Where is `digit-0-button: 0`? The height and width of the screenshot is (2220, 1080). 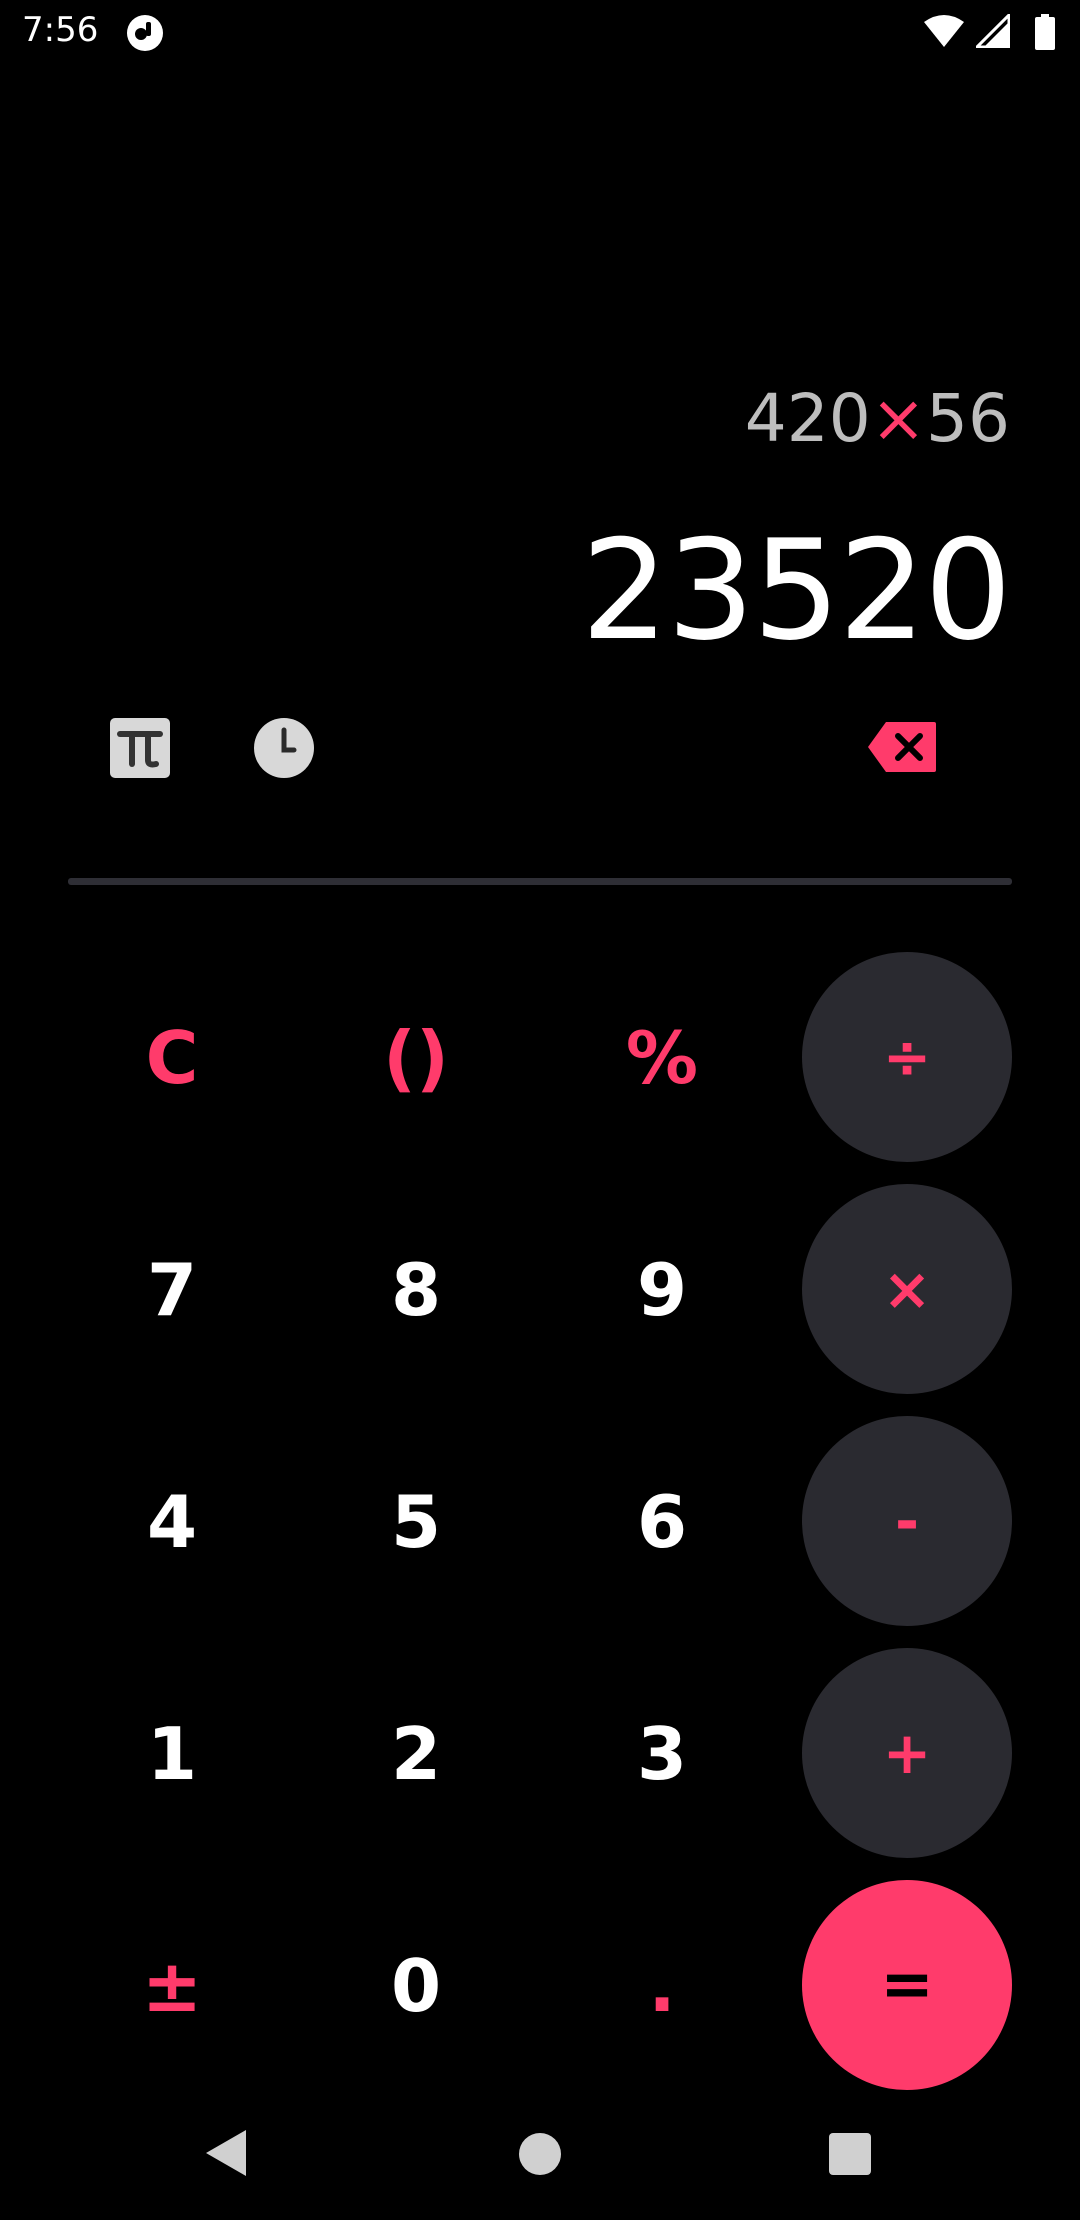
digit-0-button: 0 is located at coordinates (416, 1986).